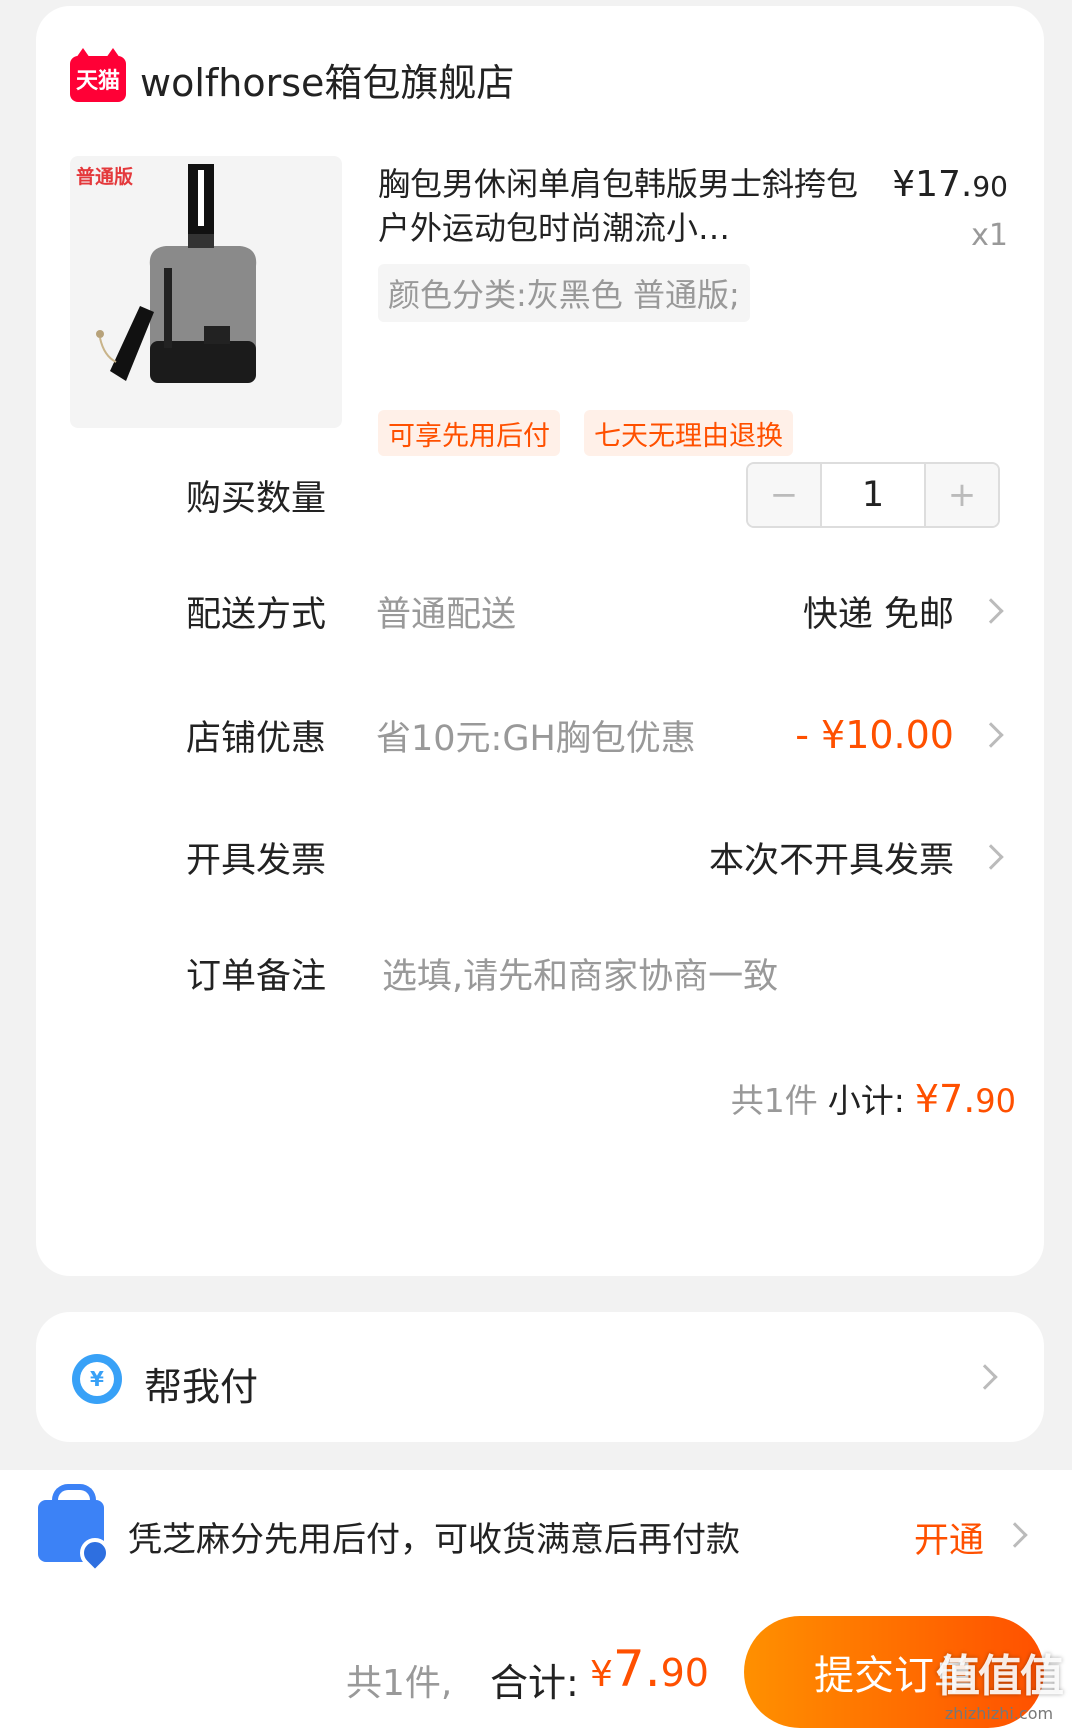  I want to click on subtotal-label: 小计:, so click(866, 1100).